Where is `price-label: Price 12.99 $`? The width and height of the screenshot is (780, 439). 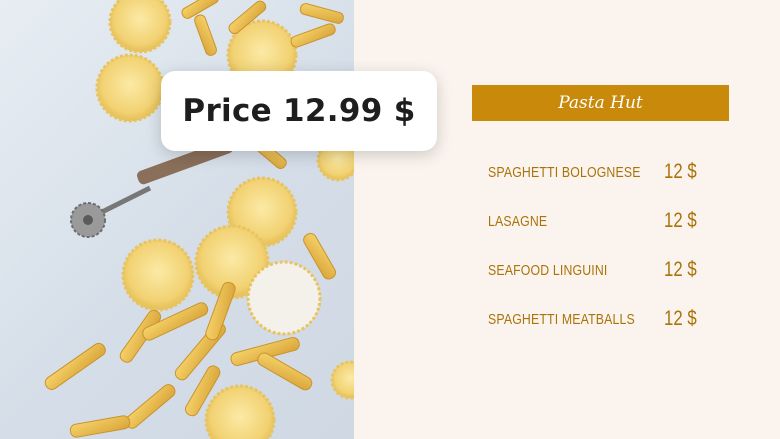
price-label: Price 12.99 $ is located at coordinates (299, 111).